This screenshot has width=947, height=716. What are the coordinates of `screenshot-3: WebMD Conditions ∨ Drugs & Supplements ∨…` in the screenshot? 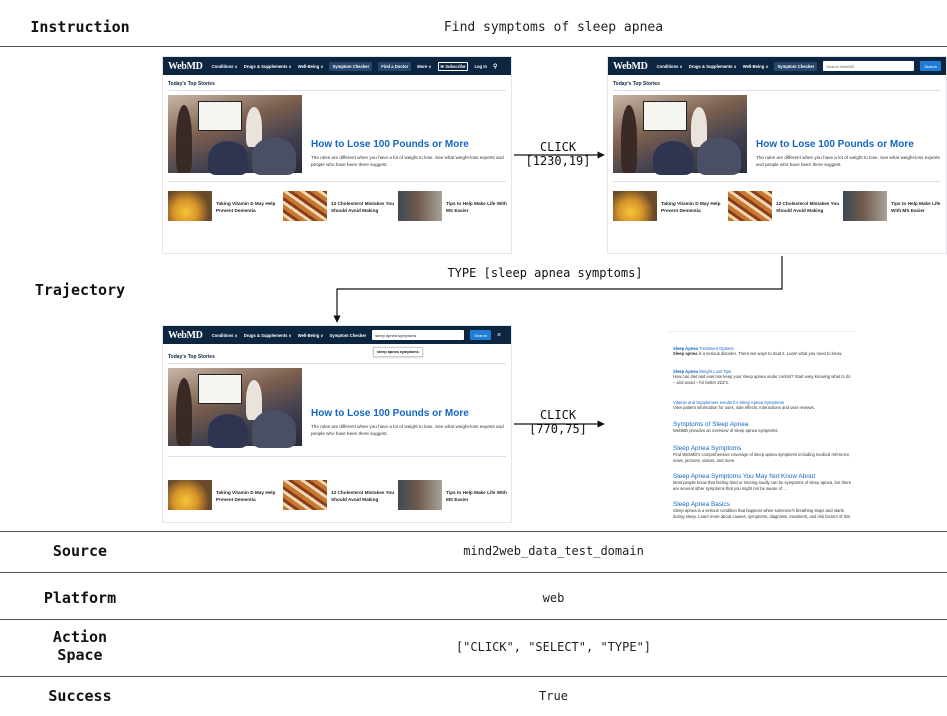 It's located at (337, 424).